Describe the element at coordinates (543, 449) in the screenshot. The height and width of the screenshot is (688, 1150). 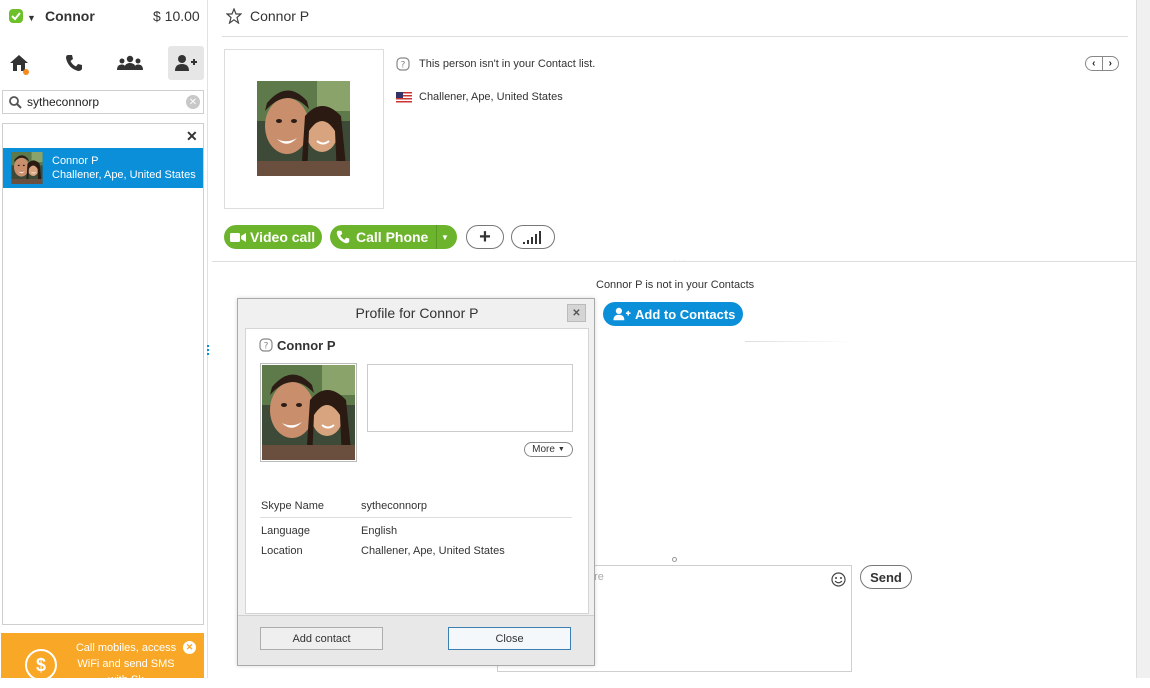
I see `more-label: More` at that location.